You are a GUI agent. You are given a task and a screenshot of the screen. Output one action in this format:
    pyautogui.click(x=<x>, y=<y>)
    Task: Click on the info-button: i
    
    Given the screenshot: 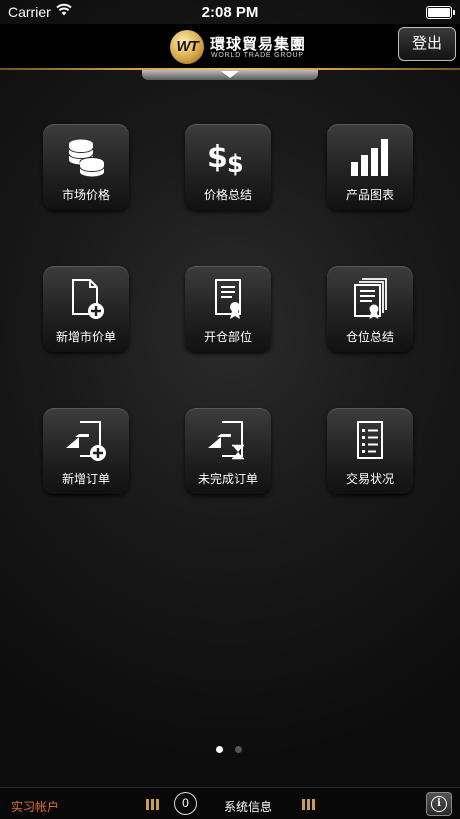 What is the action you would take?
    pyautogui.click(x=439, y=804)
    